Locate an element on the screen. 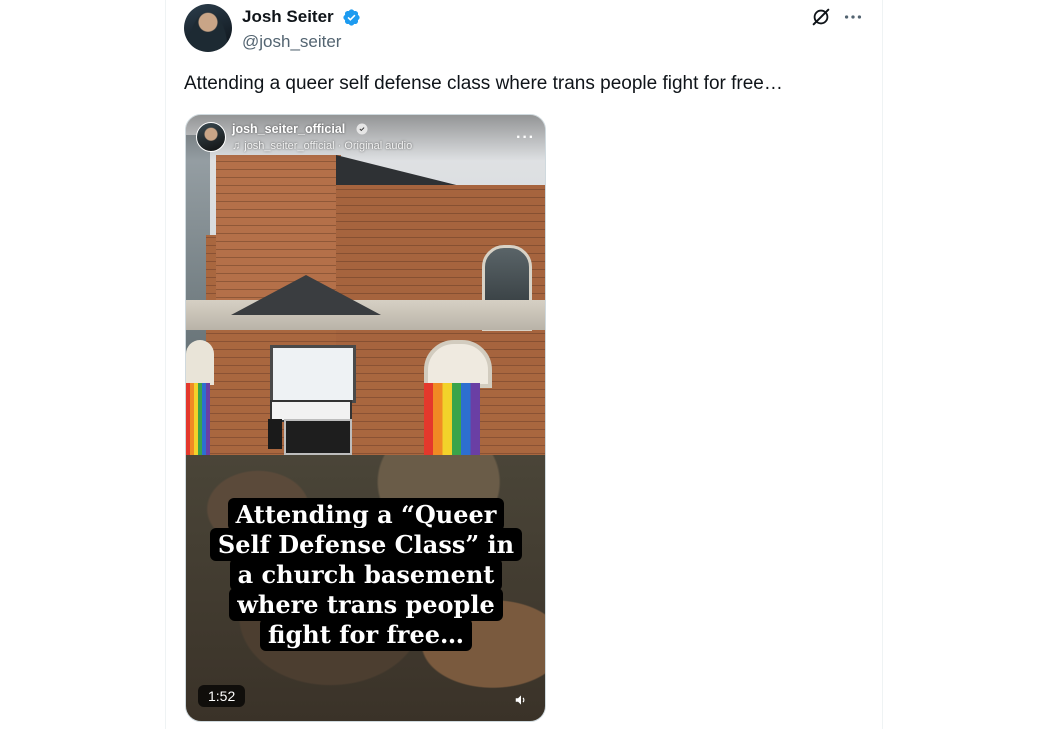  video-caption-line: Attending a “Queer is located at coordinates (366, 514).